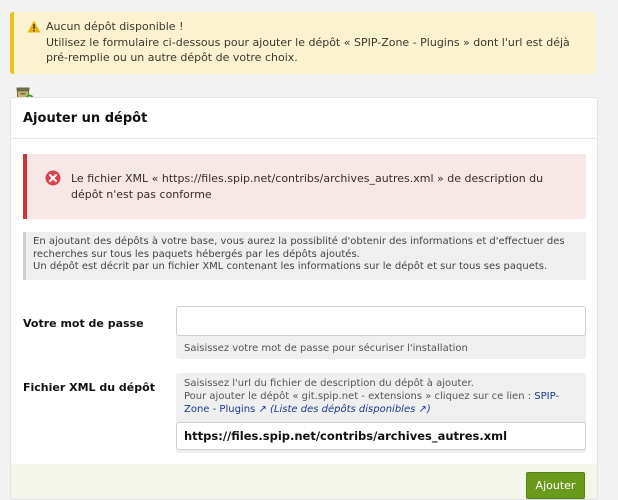 Image resolution: width=618 pixels, height=500 pixels. Describe the element at coordinates (89, 387) in the screenshot. I see `xml-label: Fichier XML du dépôt` at that location.